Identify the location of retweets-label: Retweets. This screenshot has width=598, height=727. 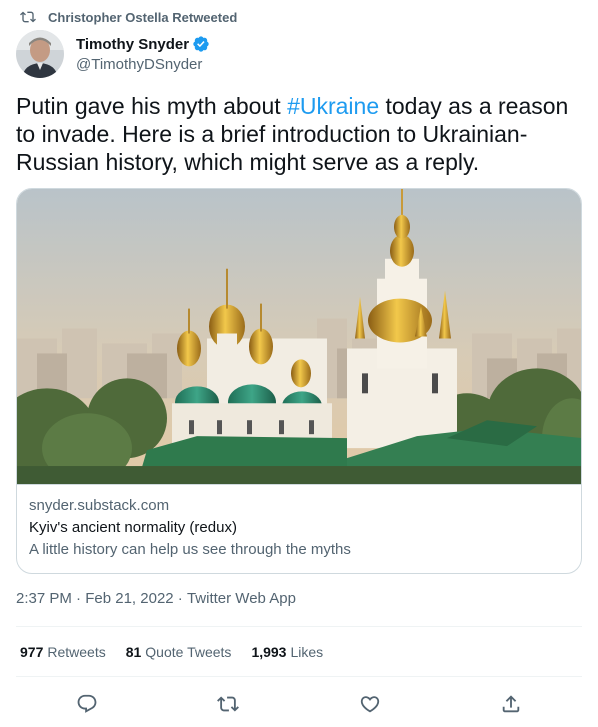
(76, 652).